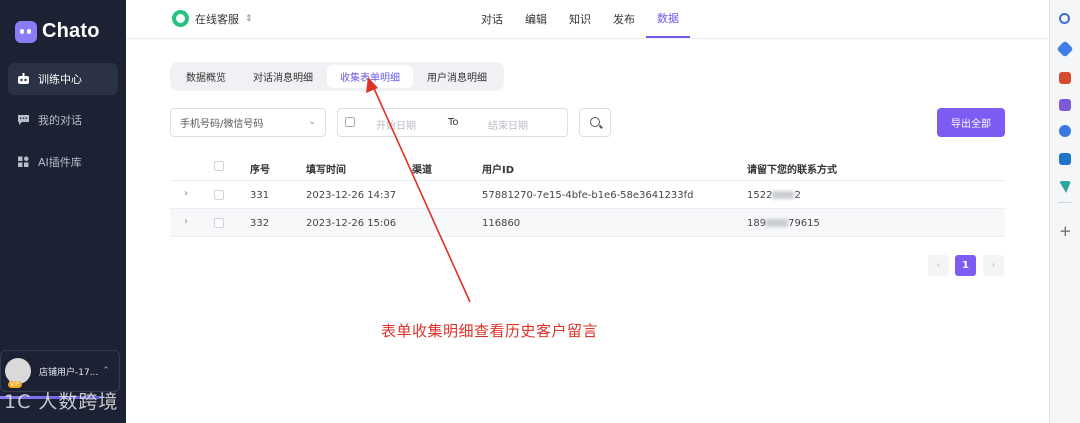 The height and width of the screenshot is (423, 1080). I want to click on contact-suffix: 79615, so click(804, 223).